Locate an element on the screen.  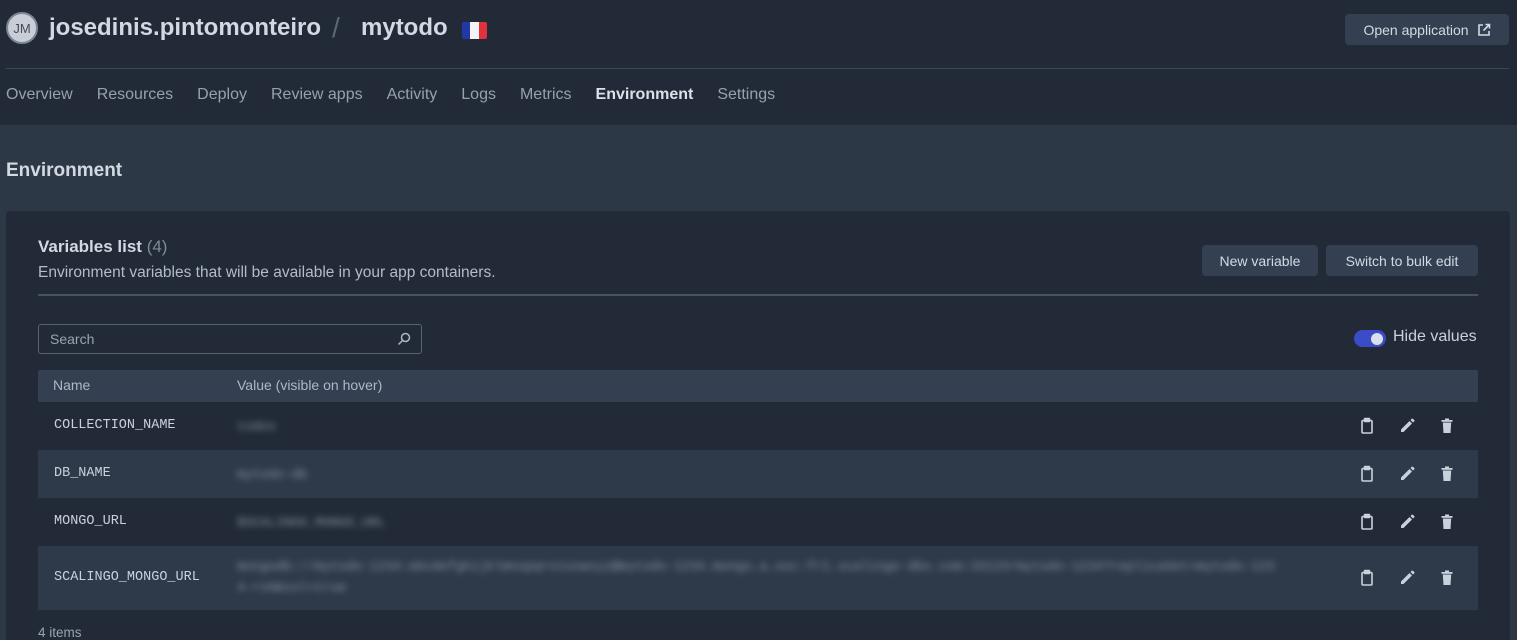
external-link-icon is located at coordinates (1483, 29).